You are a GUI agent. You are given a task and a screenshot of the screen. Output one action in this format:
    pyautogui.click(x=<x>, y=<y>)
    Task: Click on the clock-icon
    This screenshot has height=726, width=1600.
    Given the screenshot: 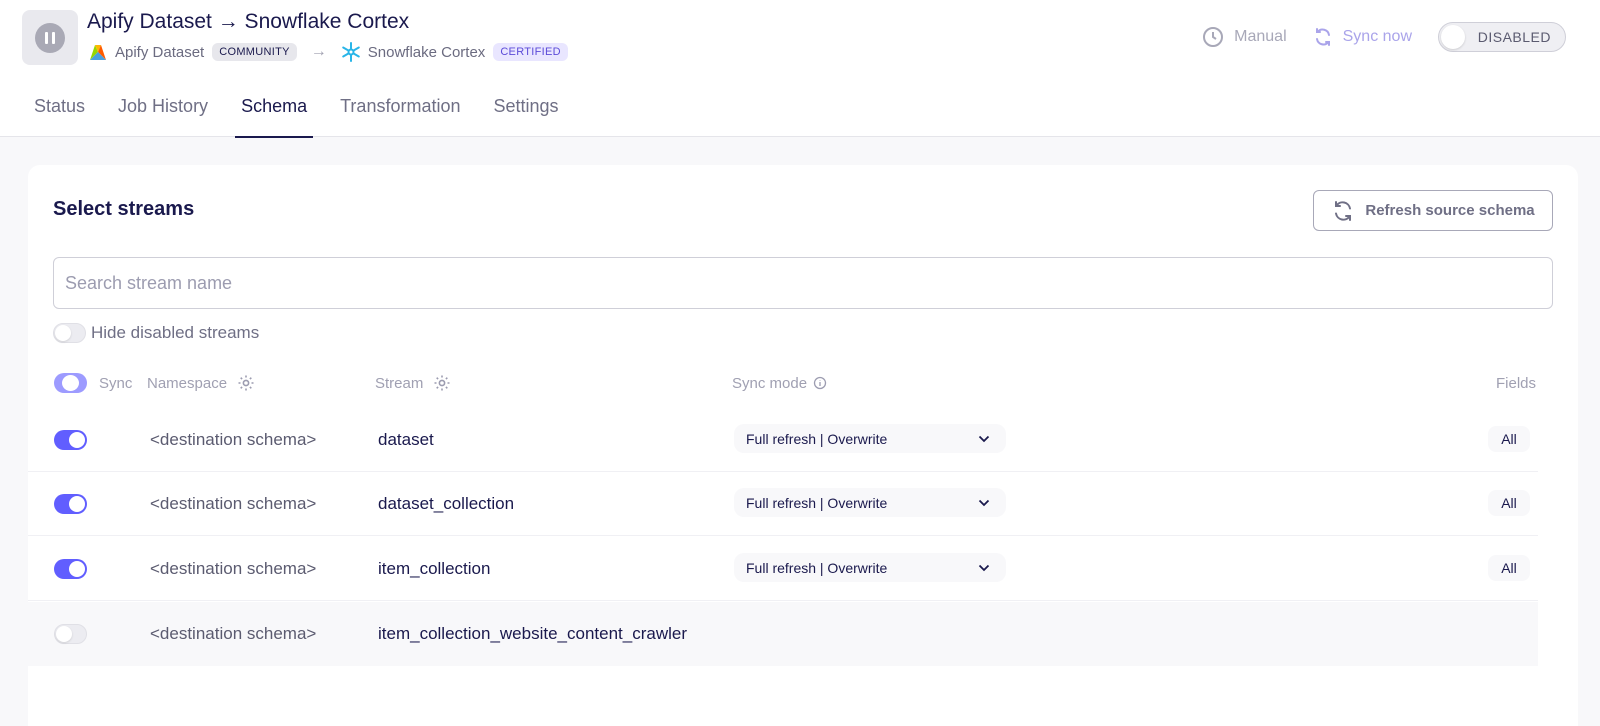 What is the action you would take?
    pyautogui.click(x=1213, y=37)
    